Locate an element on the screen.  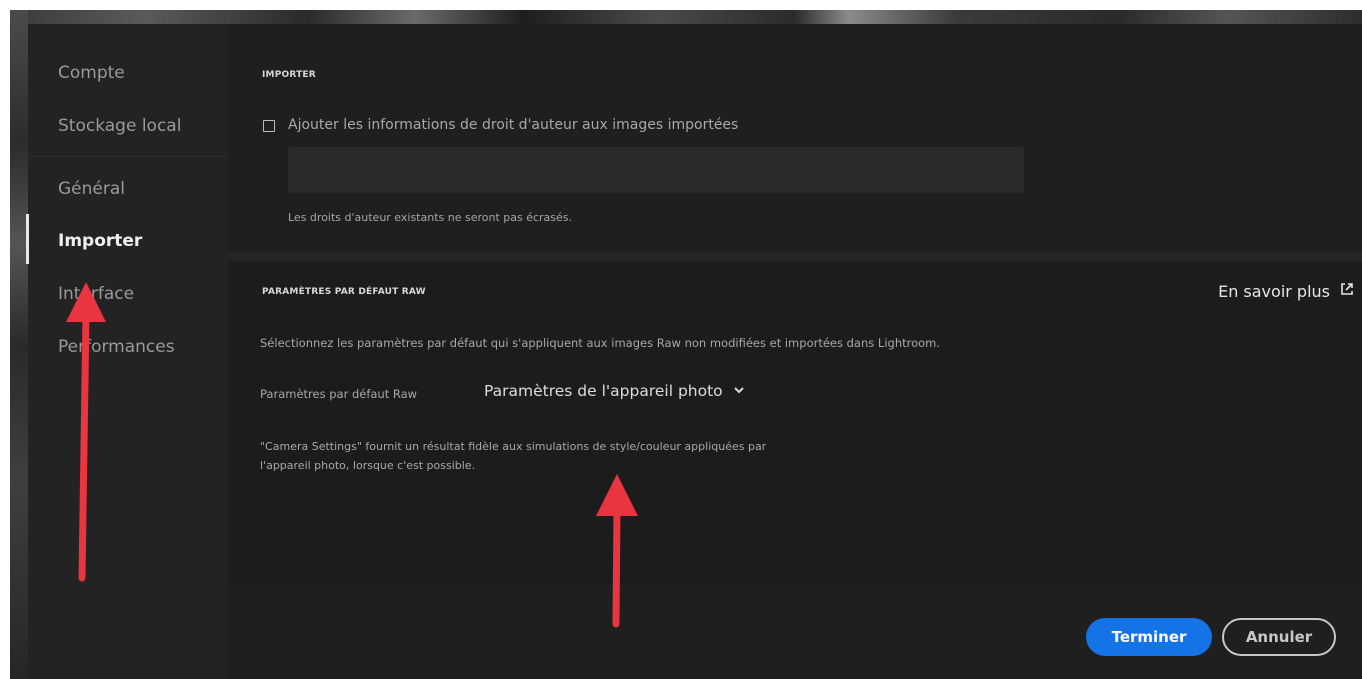
copyright-field is located at coordinates (656, 170).